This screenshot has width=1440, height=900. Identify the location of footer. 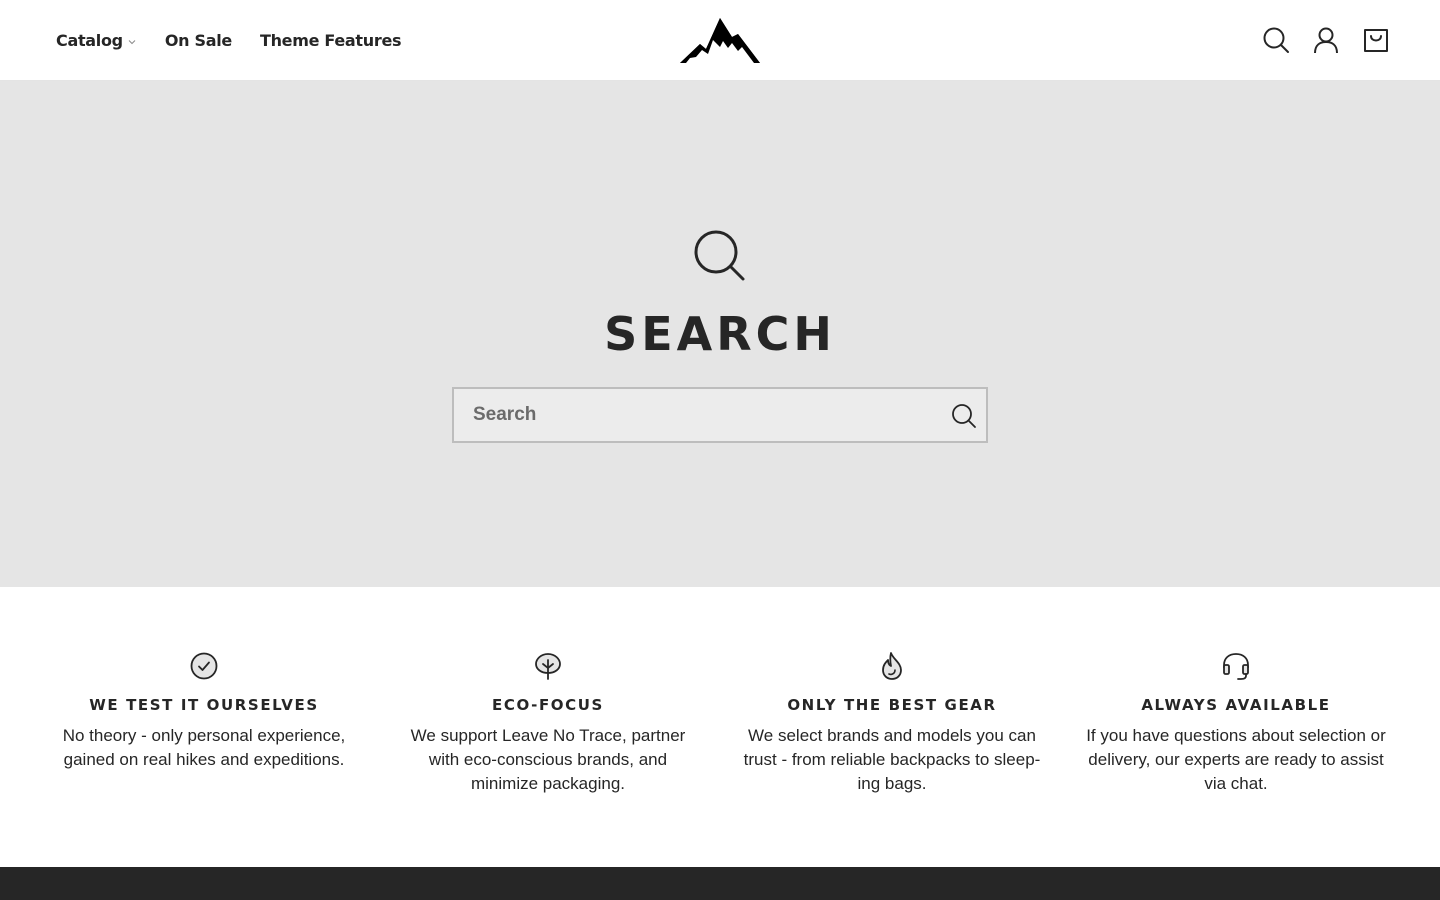
(720, 883).